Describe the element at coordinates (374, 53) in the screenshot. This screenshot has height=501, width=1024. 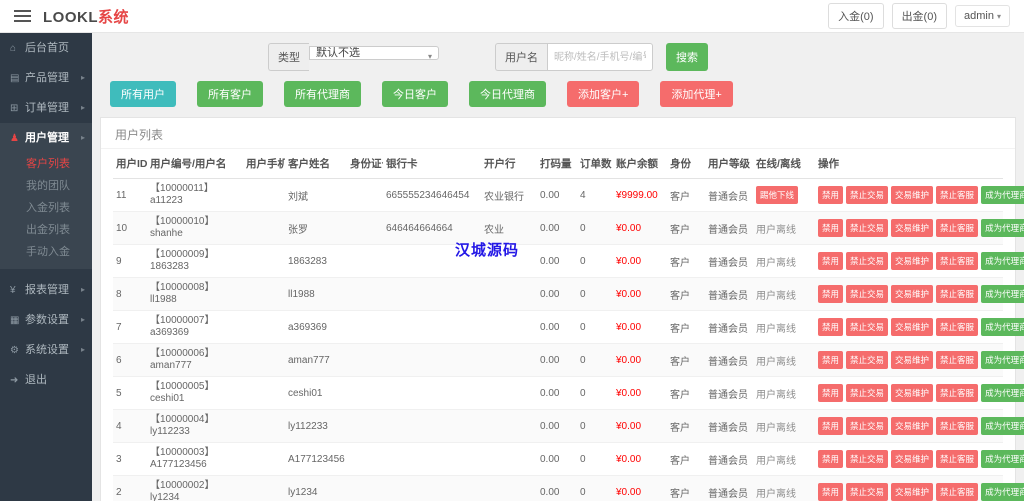
I see `type-select: 默认不选` at that location.